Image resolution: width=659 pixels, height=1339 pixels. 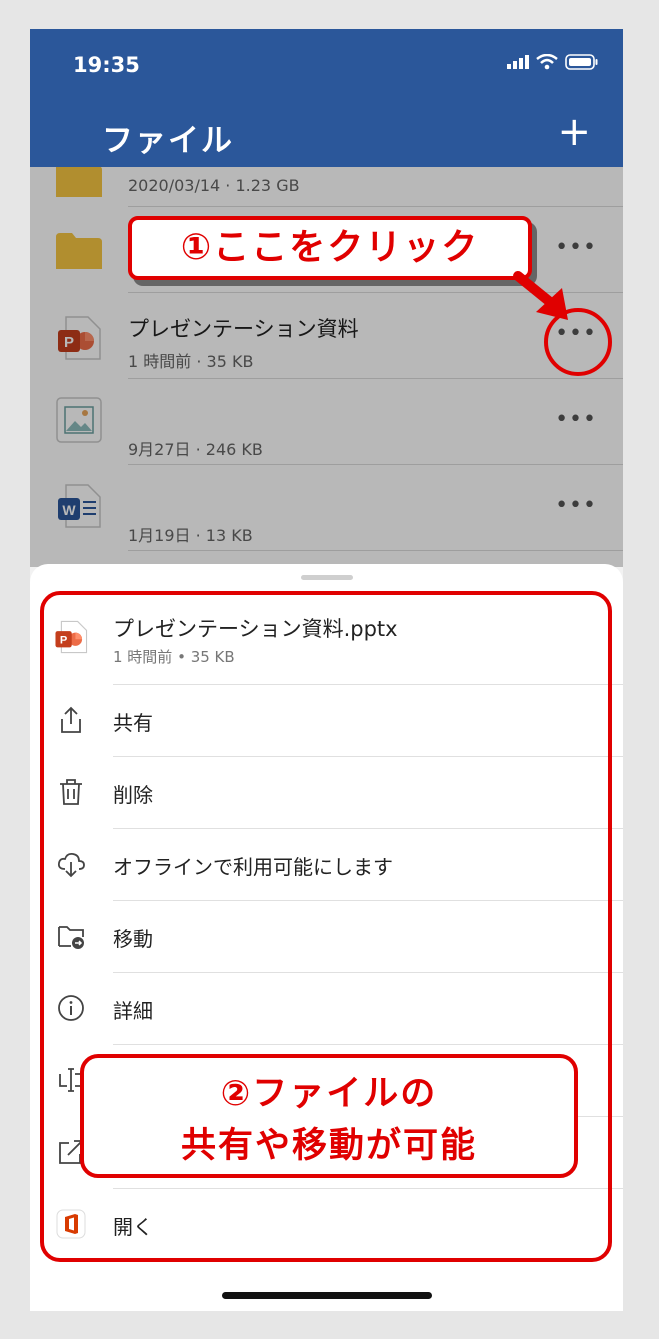 I want to click on wifi-icon, so click(x=547, y=62).